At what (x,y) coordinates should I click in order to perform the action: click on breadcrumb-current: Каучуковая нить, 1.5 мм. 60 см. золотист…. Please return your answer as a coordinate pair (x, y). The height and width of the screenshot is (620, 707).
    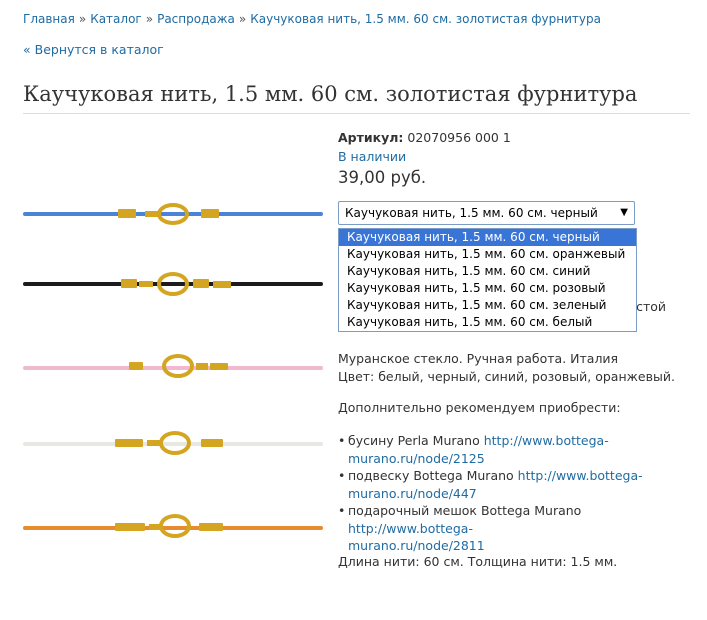
    Looking at the image, I should click on (425, 19).